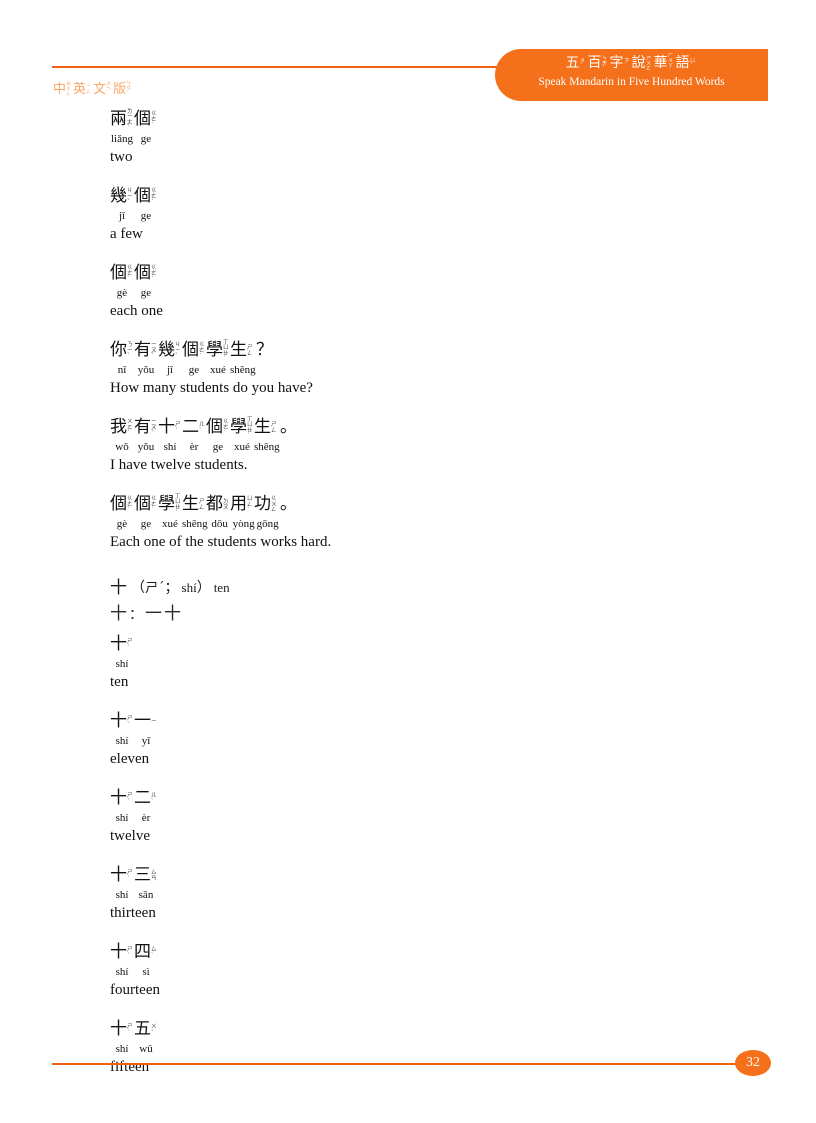 Image resolution: width=816 pixels, height=1123 pixels. What do you see at coordinates (250, 351) in the screenshot?
I see `bopomofo-annotation: ㄕㄥ` at bounding box center [250, 351].